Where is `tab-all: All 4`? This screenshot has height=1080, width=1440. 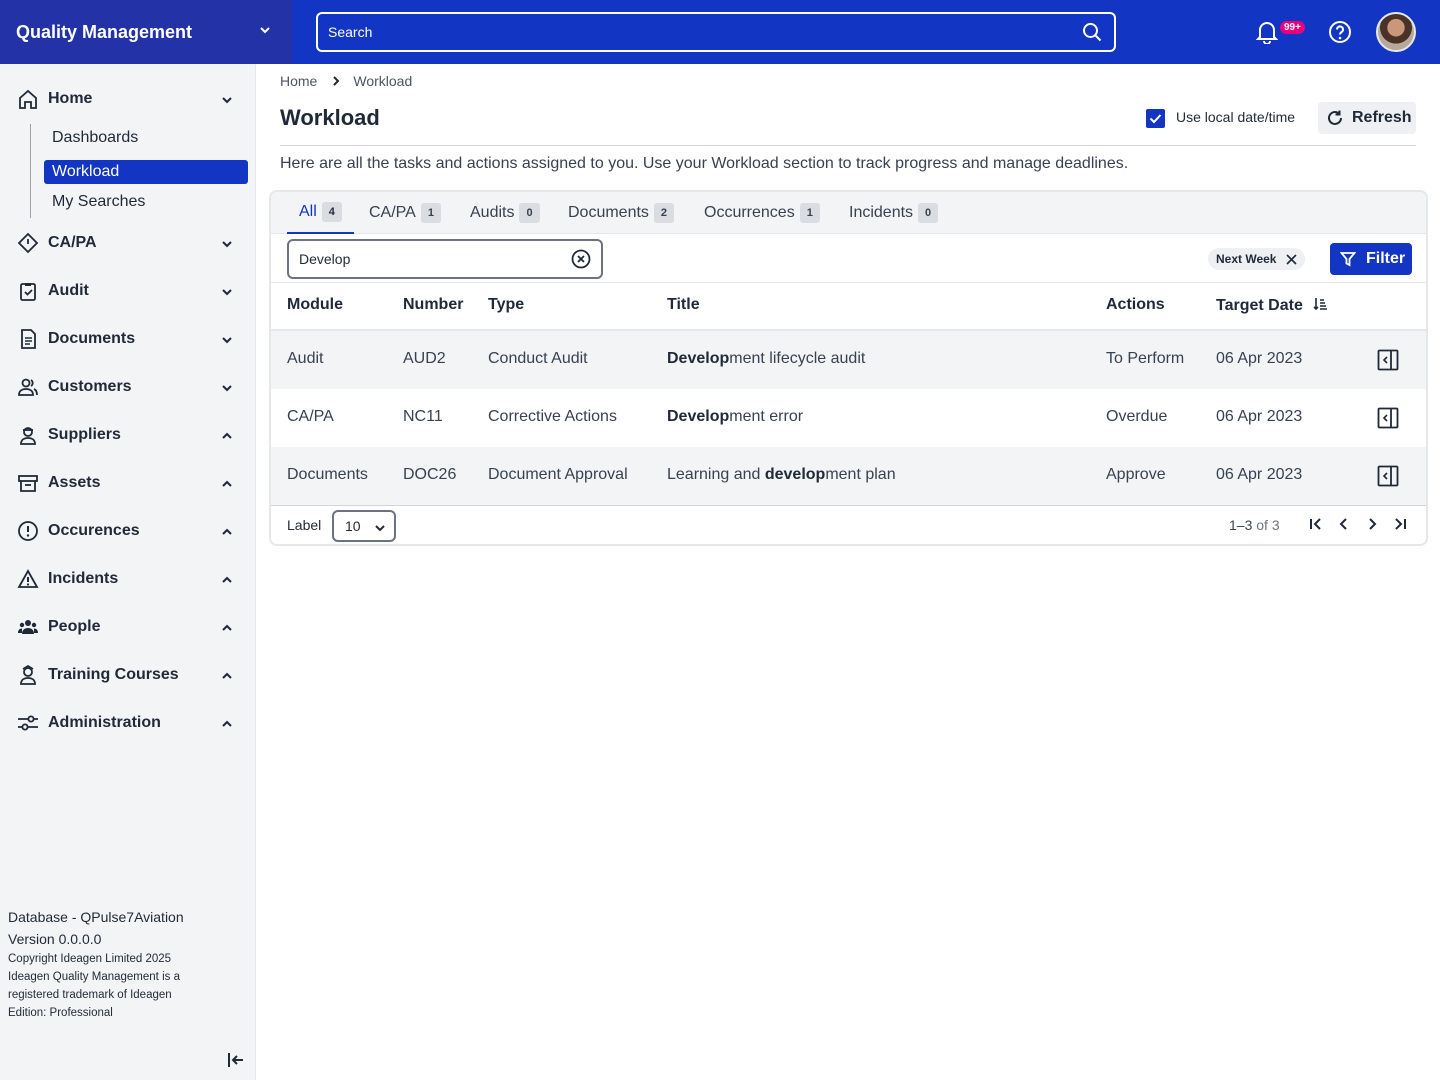 tab-all: All 4 is located at coordinates (320, 213).